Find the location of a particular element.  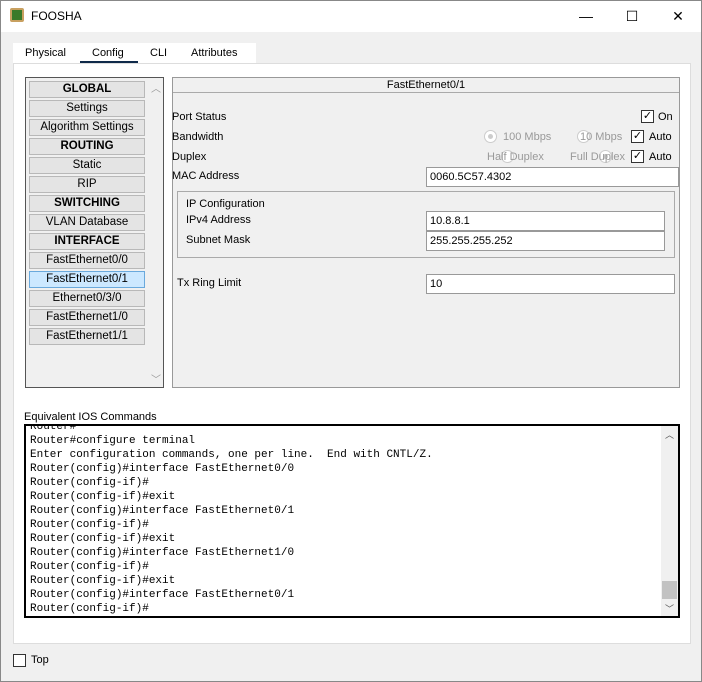

ipv4-address-label: IPv4 Address is located at coordinates (218, 220).